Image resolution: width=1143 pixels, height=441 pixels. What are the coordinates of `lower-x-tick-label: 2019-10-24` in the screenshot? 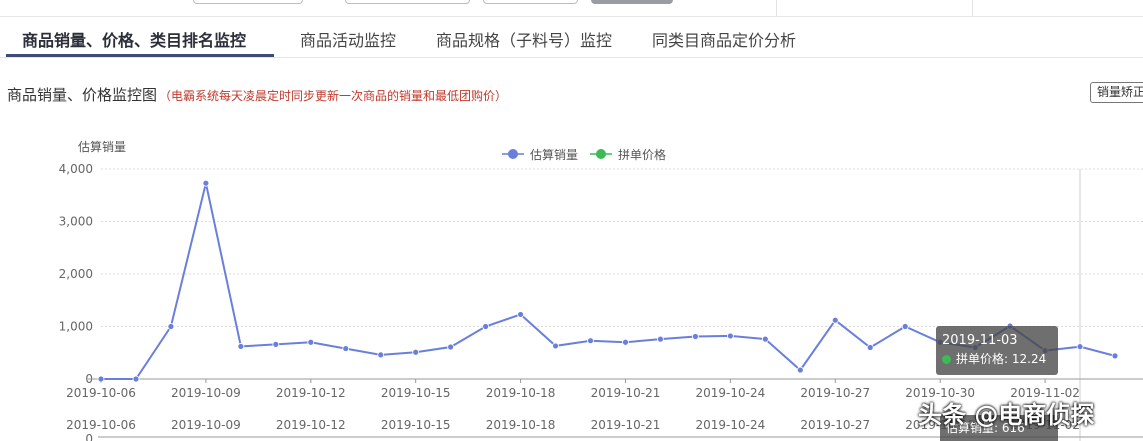 It's located at (731, 425).